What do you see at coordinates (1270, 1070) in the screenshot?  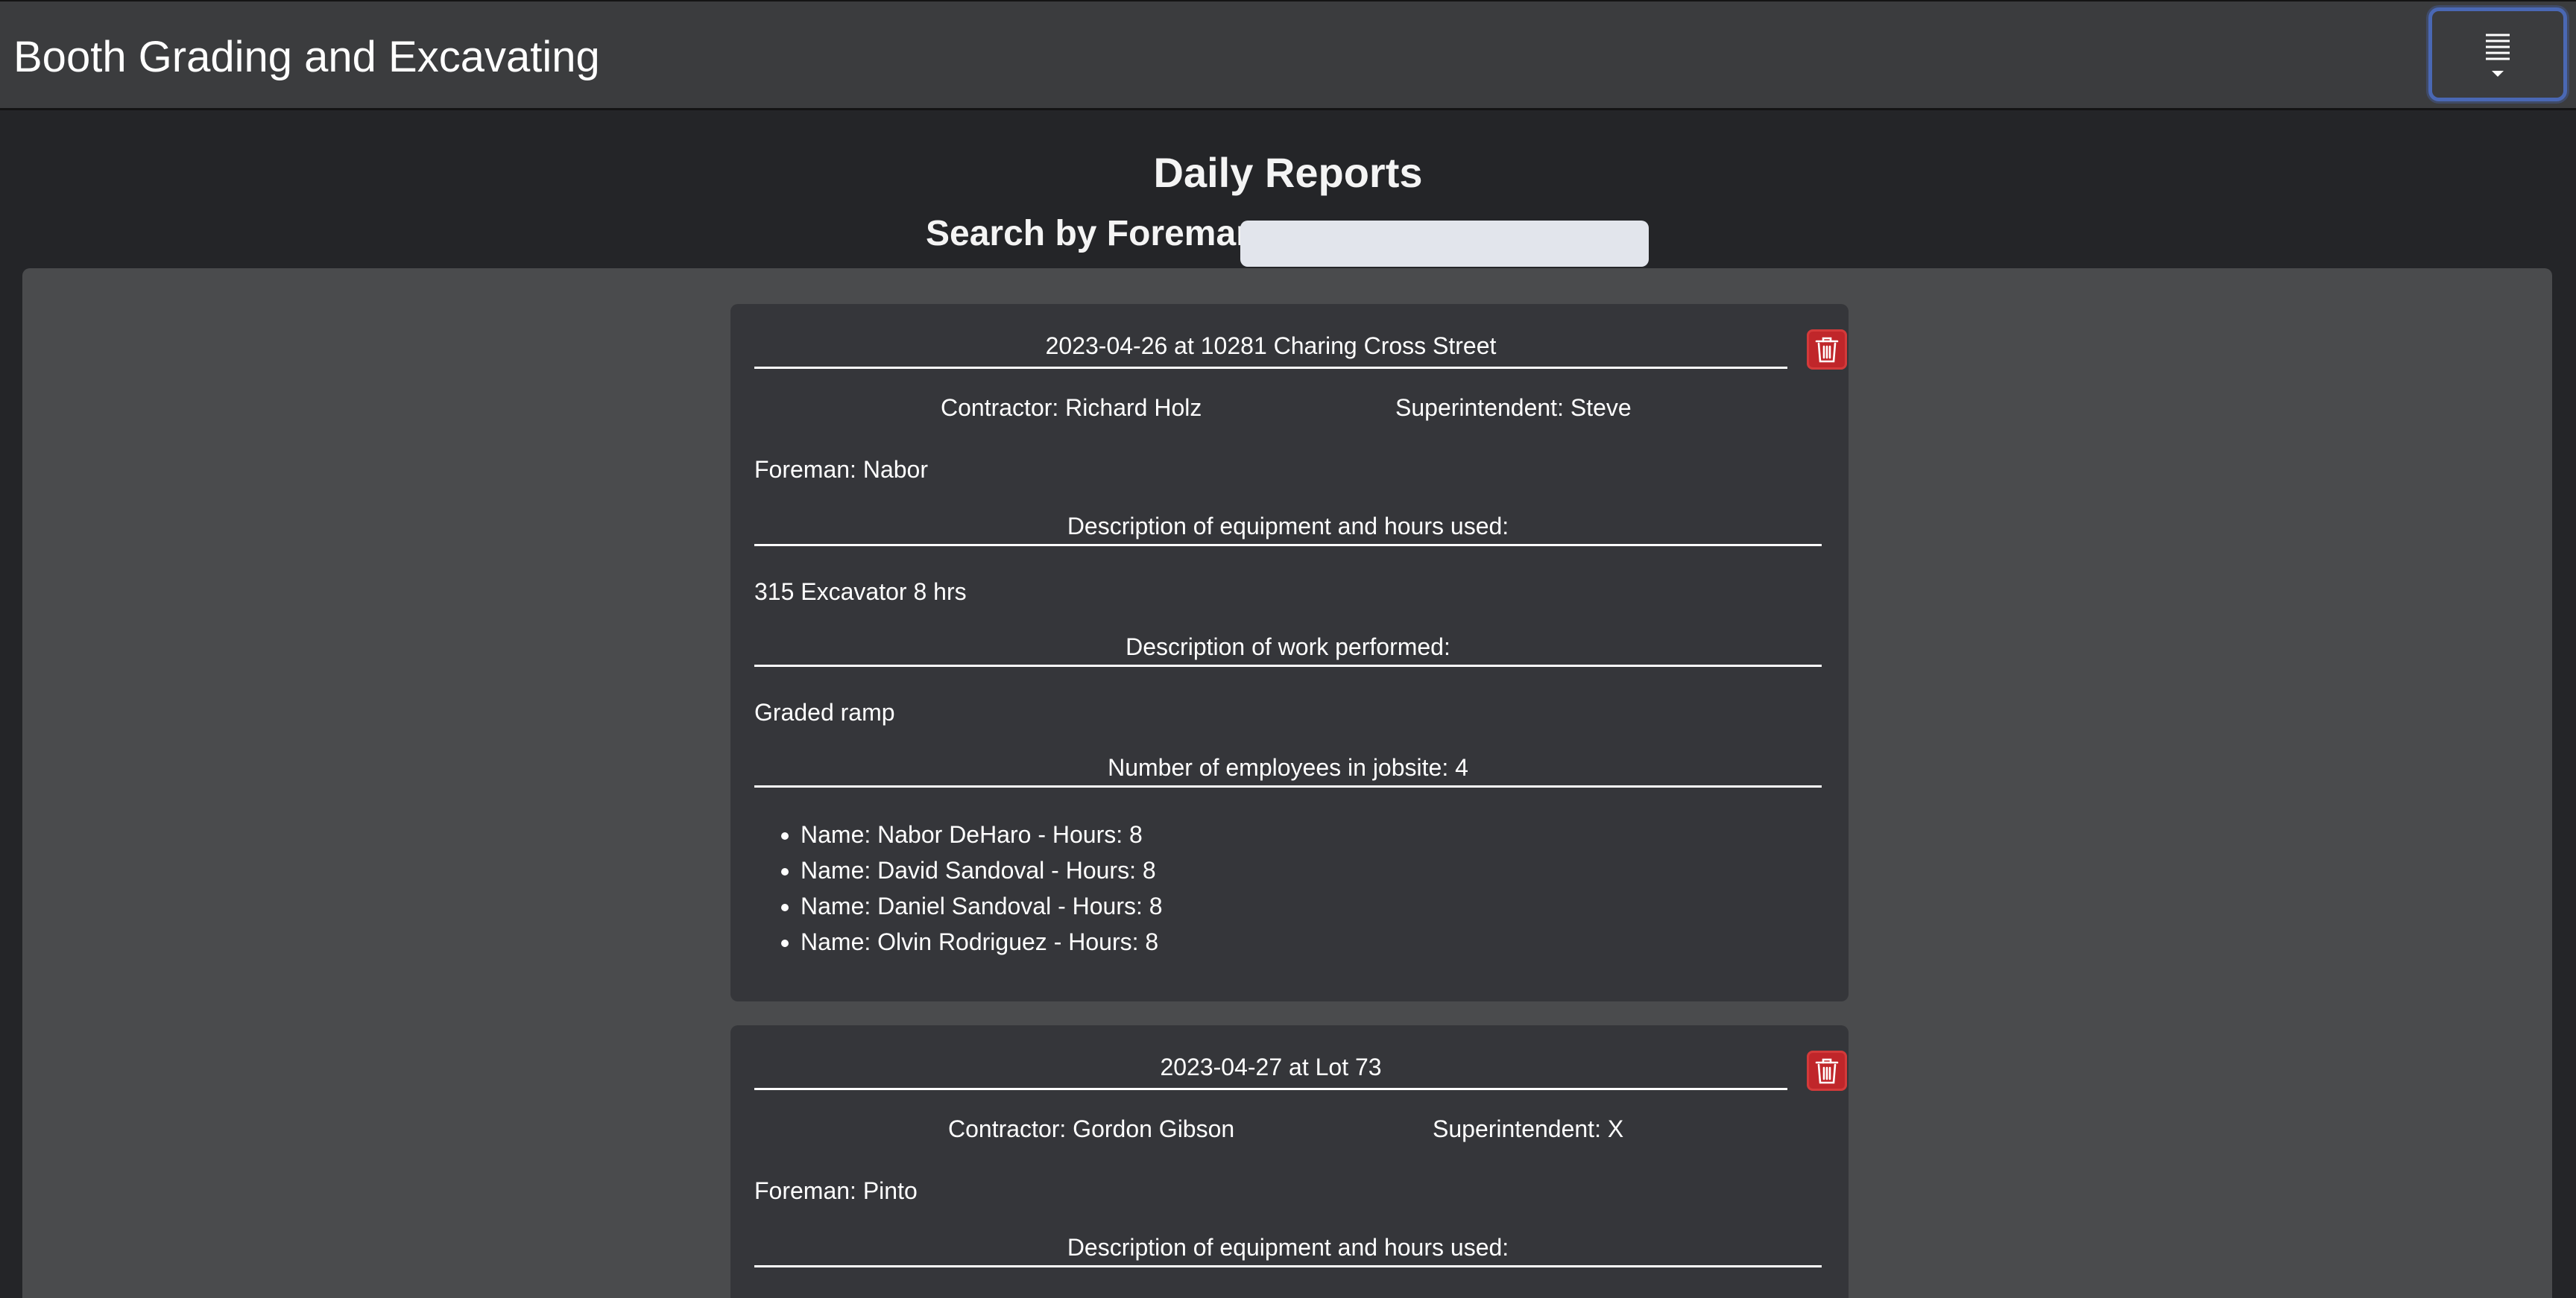 I see `report-title: 2023-04-27 at Lot 73` at bounding box center [1270, 1070].